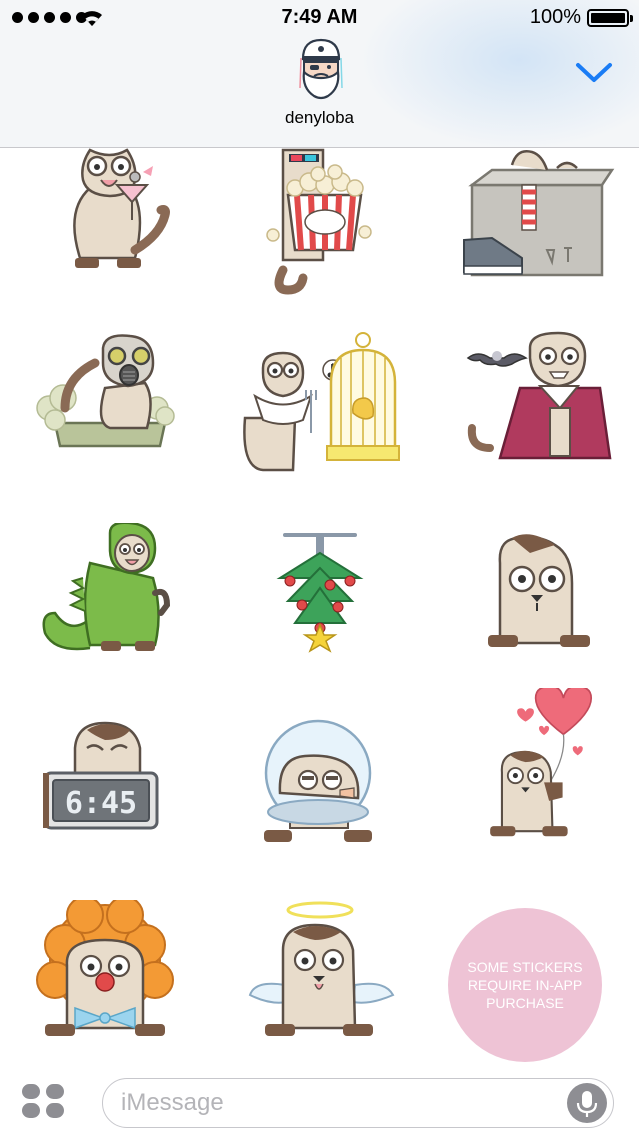 This screenshot has height=1136, width=639. What do you see at coordinates (120, 602) in the screenshot?
I see `dinosaur-costume-cat-sticker` at bounding box center [120, 602].